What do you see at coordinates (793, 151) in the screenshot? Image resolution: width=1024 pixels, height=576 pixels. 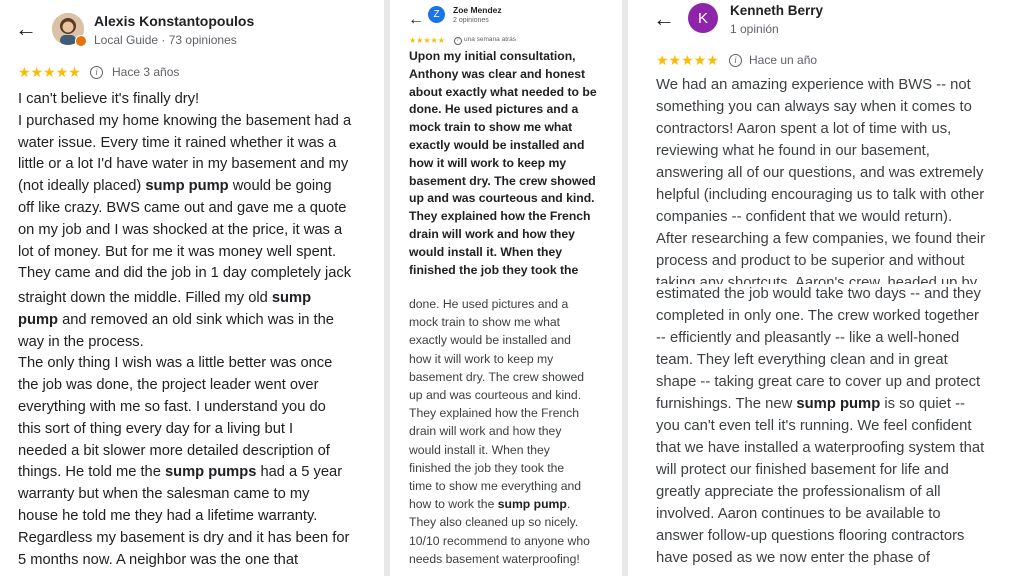 I see `review-text-line: reviewing what he found in our basement,` at bounding box center [793, 151].